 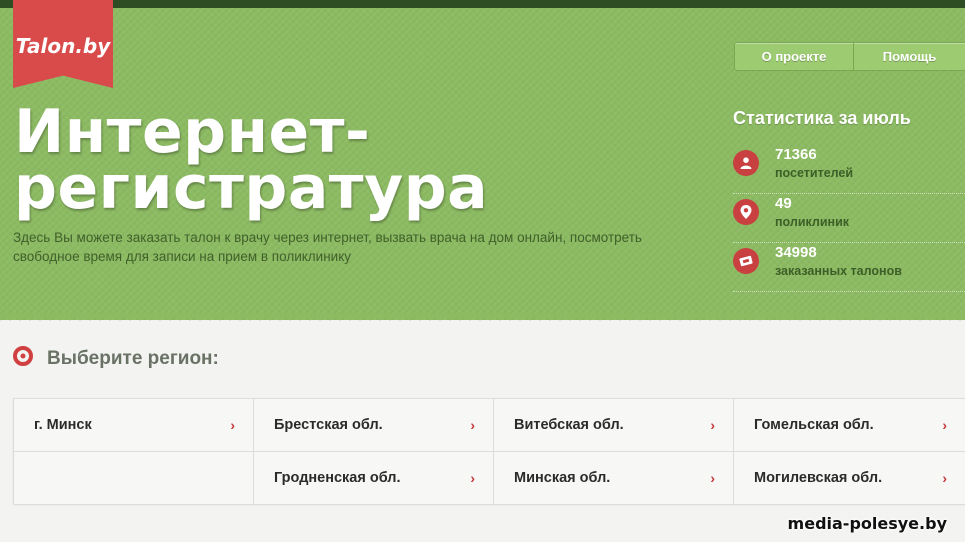 What do you see at coordinates (796, 154) in the screenshot?
I see `stat-value: 71366` at bounding box center [796, 154].